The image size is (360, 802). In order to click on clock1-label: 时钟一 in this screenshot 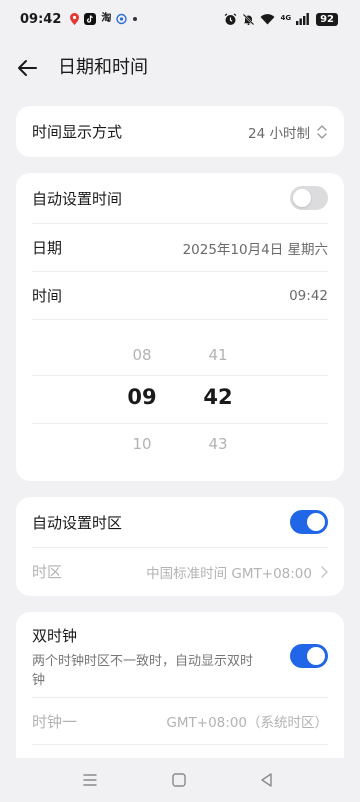, I will do `click(55, 721)`.